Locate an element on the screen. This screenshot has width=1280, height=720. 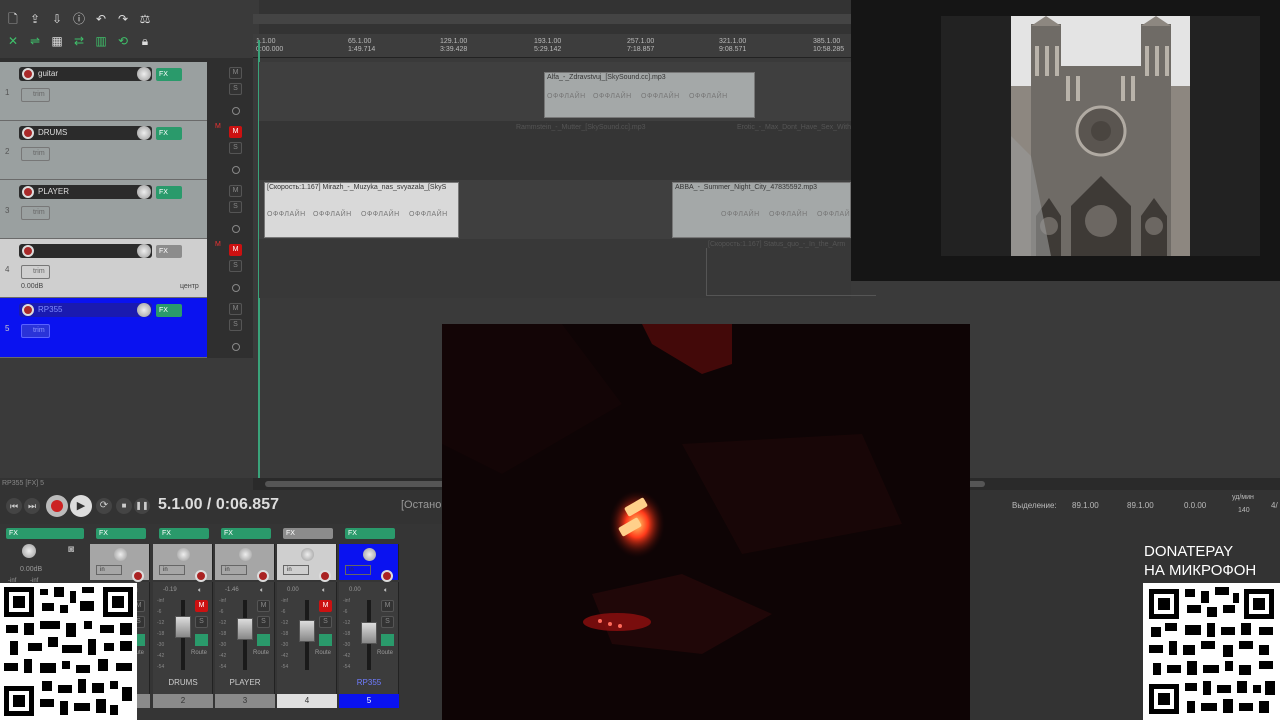
loop-icon: ⟳ is located at coordinates (104, 506).